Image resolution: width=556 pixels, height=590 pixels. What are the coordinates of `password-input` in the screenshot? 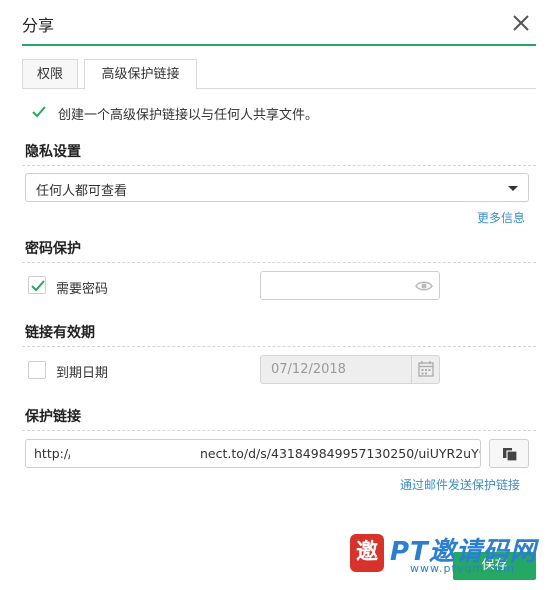 It's located at (350, 285).